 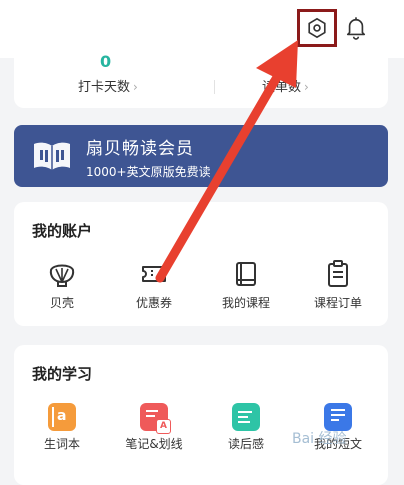 What do you see at coordinates (319, 439) in the screenshot?
I see `watermark: Bai 经验` at bounding box center [319, 439].